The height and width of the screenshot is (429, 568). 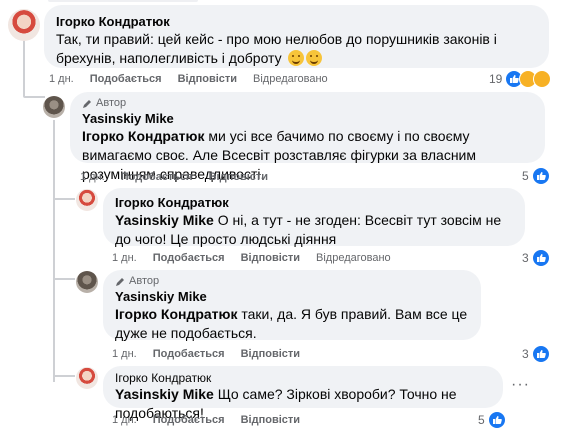 I want to click on reaction-count: 19, so click(x=496, y=79).